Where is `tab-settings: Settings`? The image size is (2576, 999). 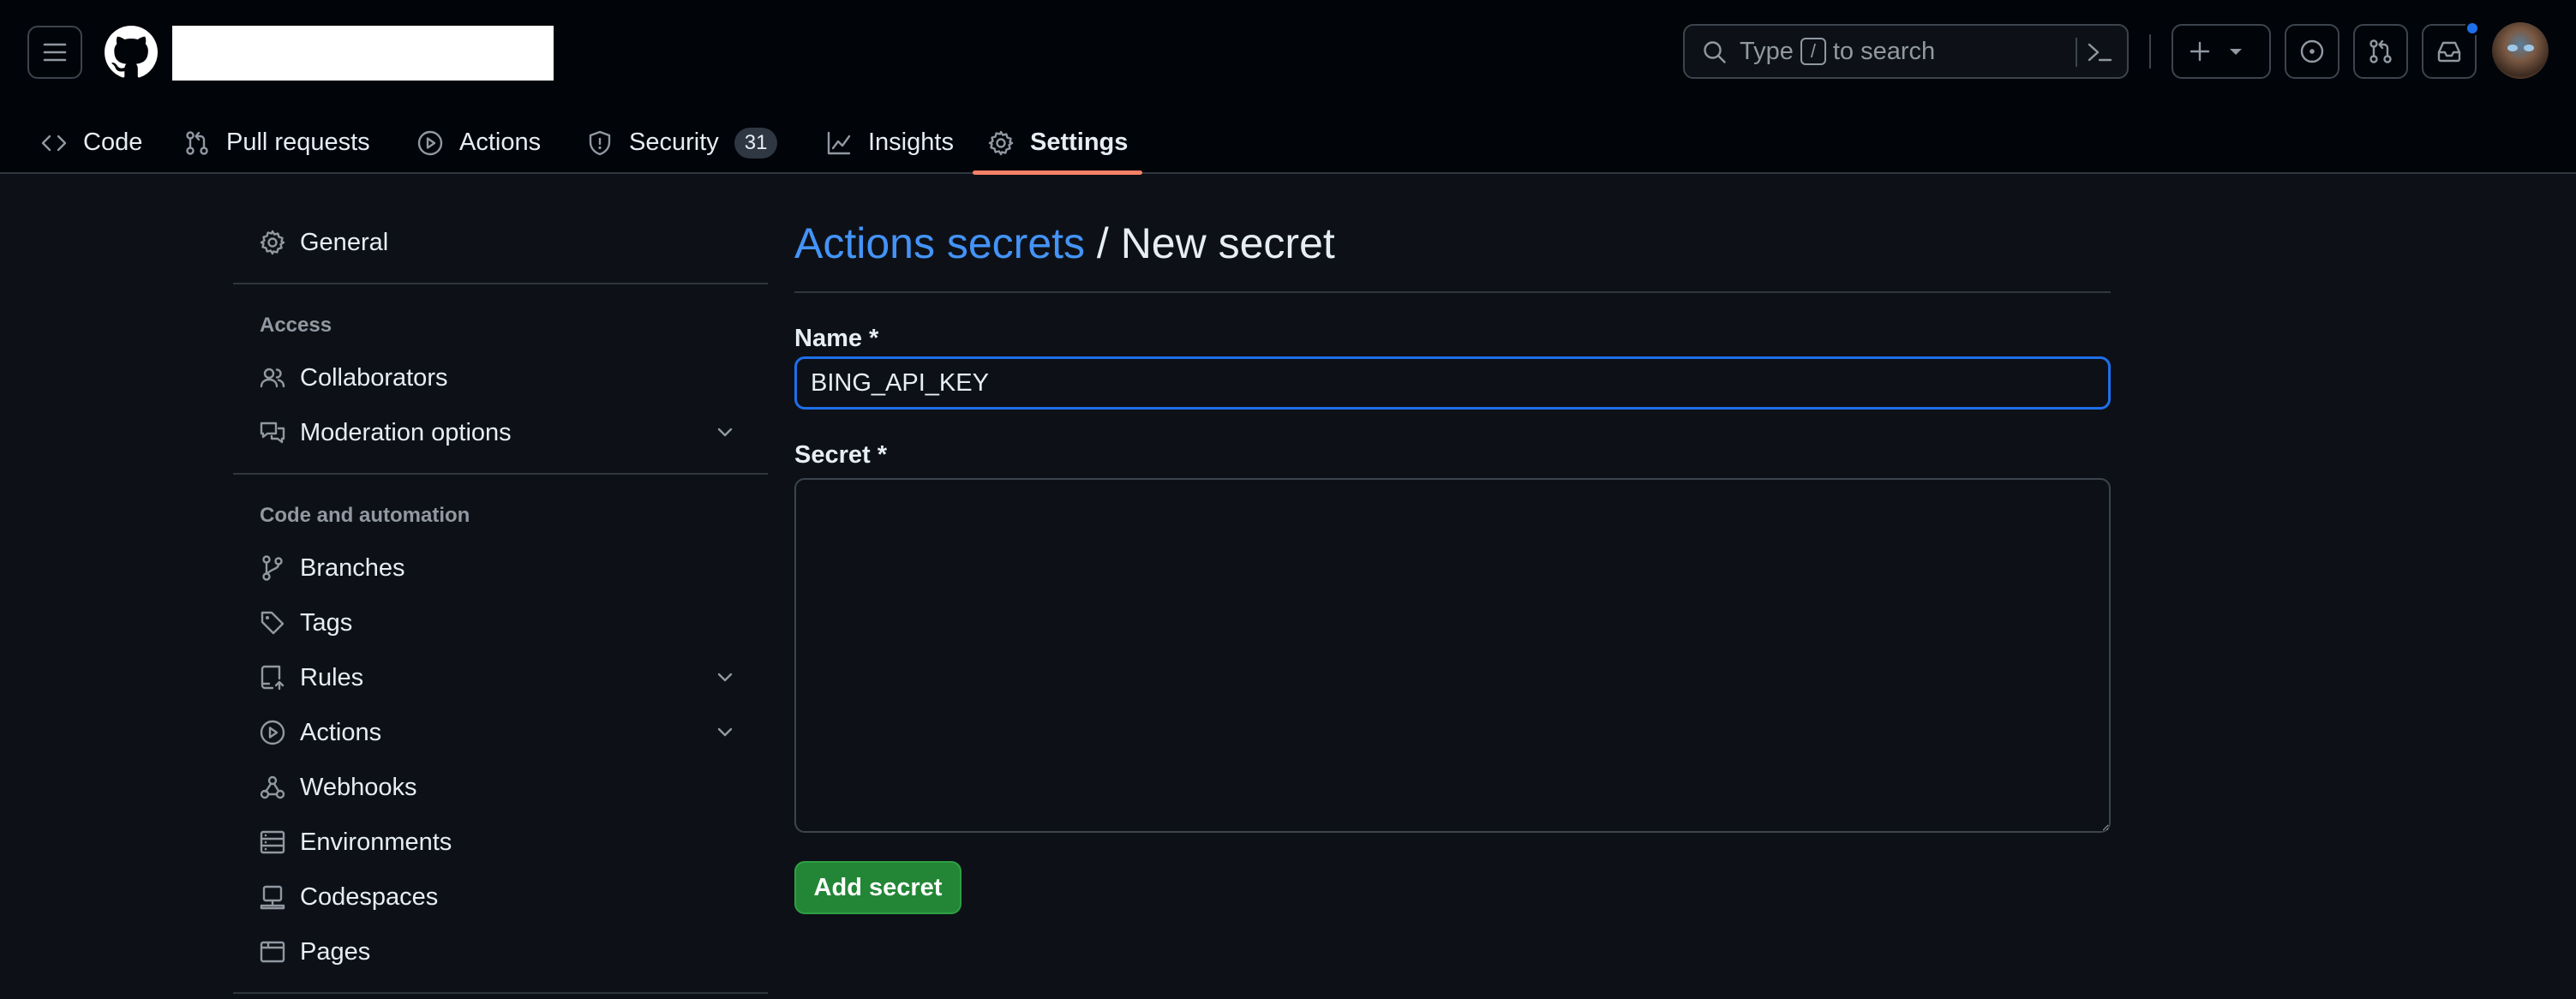 tab-settings: Settings is located at coordinates (1058, 143).